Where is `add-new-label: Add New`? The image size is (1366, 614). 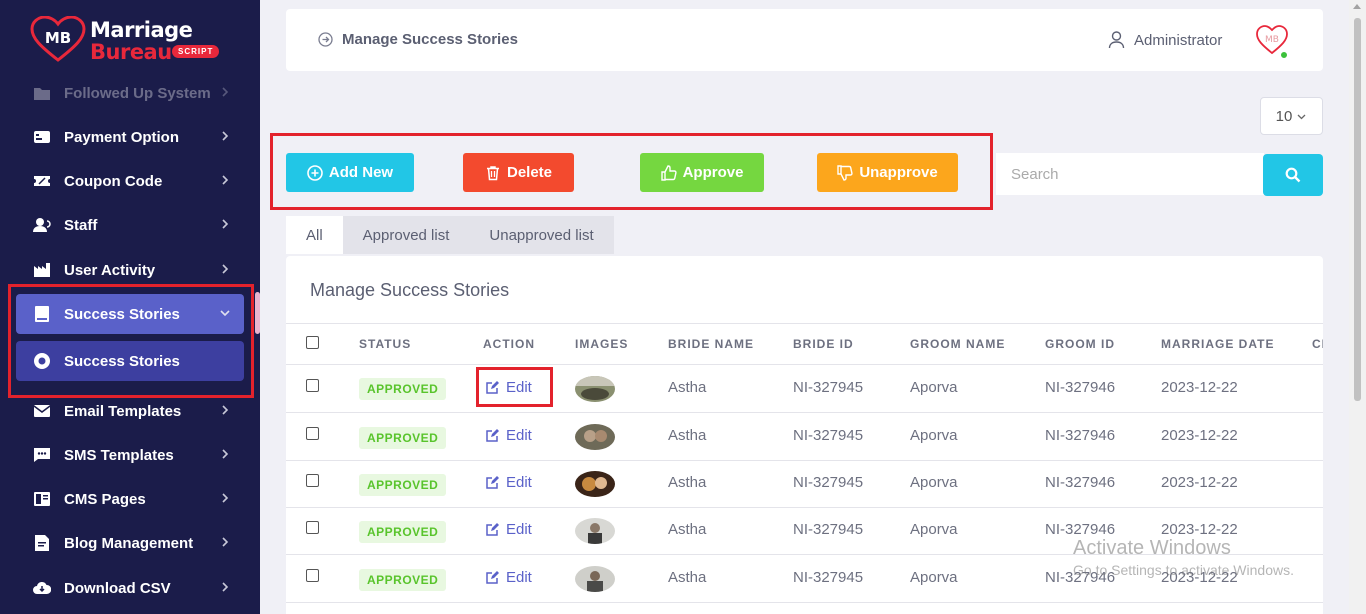
add-new-label: Add New is located at coordinates (361, 172).